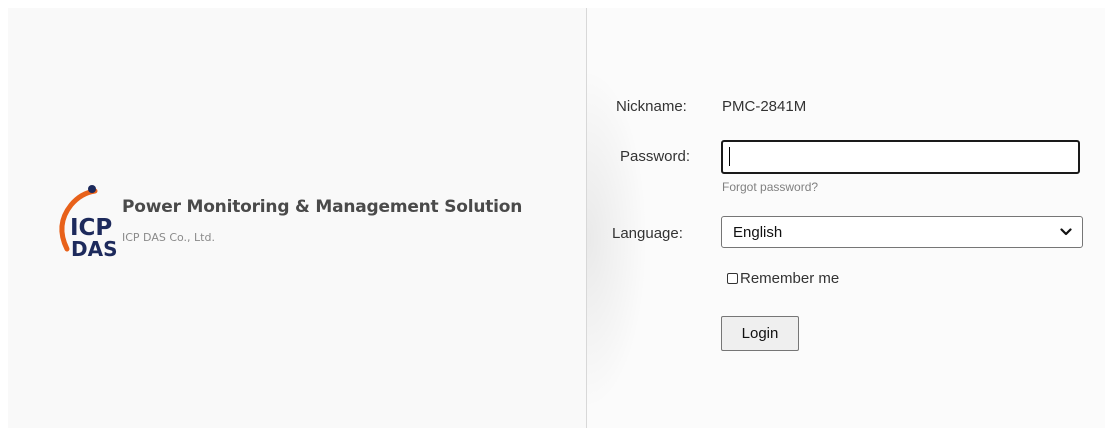  What do you see at coordinates (764, 106) in the screenshot?
I see `nickname-value: PMC-2841M` at bounding box center [764, 106].